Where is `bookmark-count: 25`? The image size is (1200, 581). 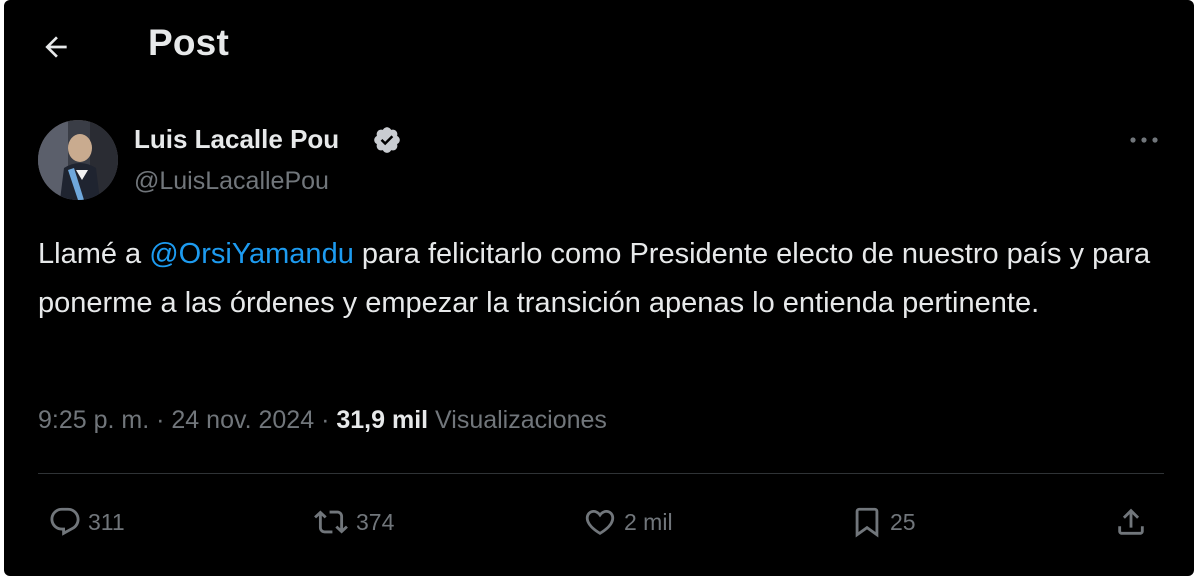
bookmark-count: 25 is located at coordinates (903, 521).